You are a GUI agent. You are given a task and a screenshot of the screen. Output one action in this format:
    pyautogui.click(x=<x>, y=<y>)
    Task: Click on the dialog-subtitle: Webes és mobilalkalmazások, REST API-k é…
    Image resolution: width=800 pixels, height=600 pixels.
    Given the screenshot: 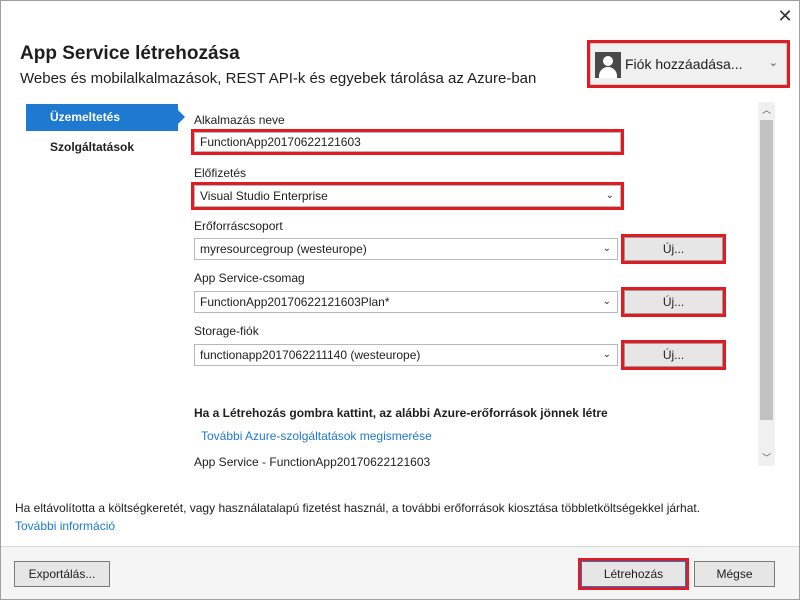 What is the action you would take?
    pyautogui.click(x=278, y=78)
    